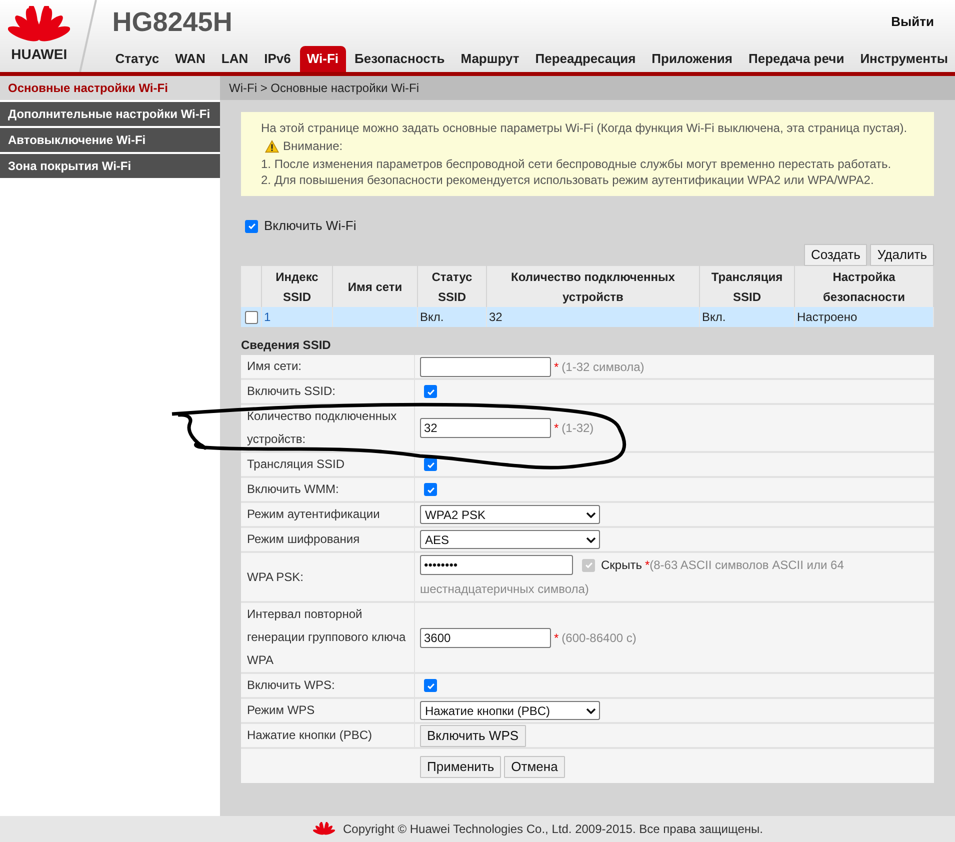  What do you see at coordinates (303, 539) in the screenshot?
I see `field-label: Режим шифрования` at bounding box center [303, 539].